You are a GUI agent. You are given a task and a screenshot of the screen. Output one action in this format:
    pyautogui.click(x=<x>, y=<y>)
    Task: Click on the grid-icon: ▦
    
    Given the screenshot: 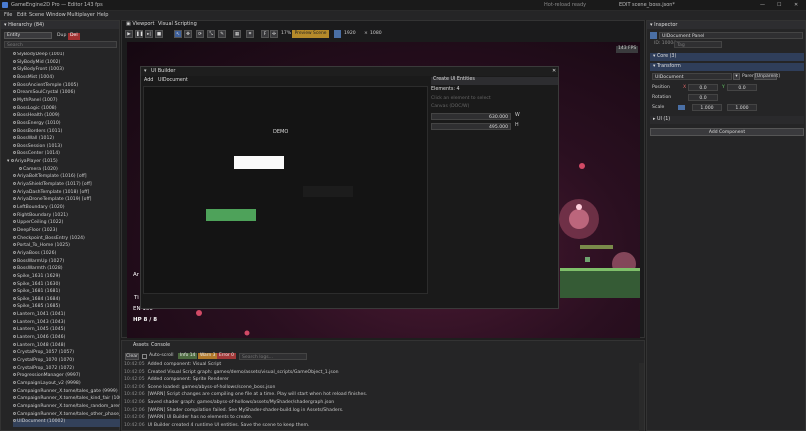 What is the action you would take?
    pyautogui.click(x=237, y=34)
    